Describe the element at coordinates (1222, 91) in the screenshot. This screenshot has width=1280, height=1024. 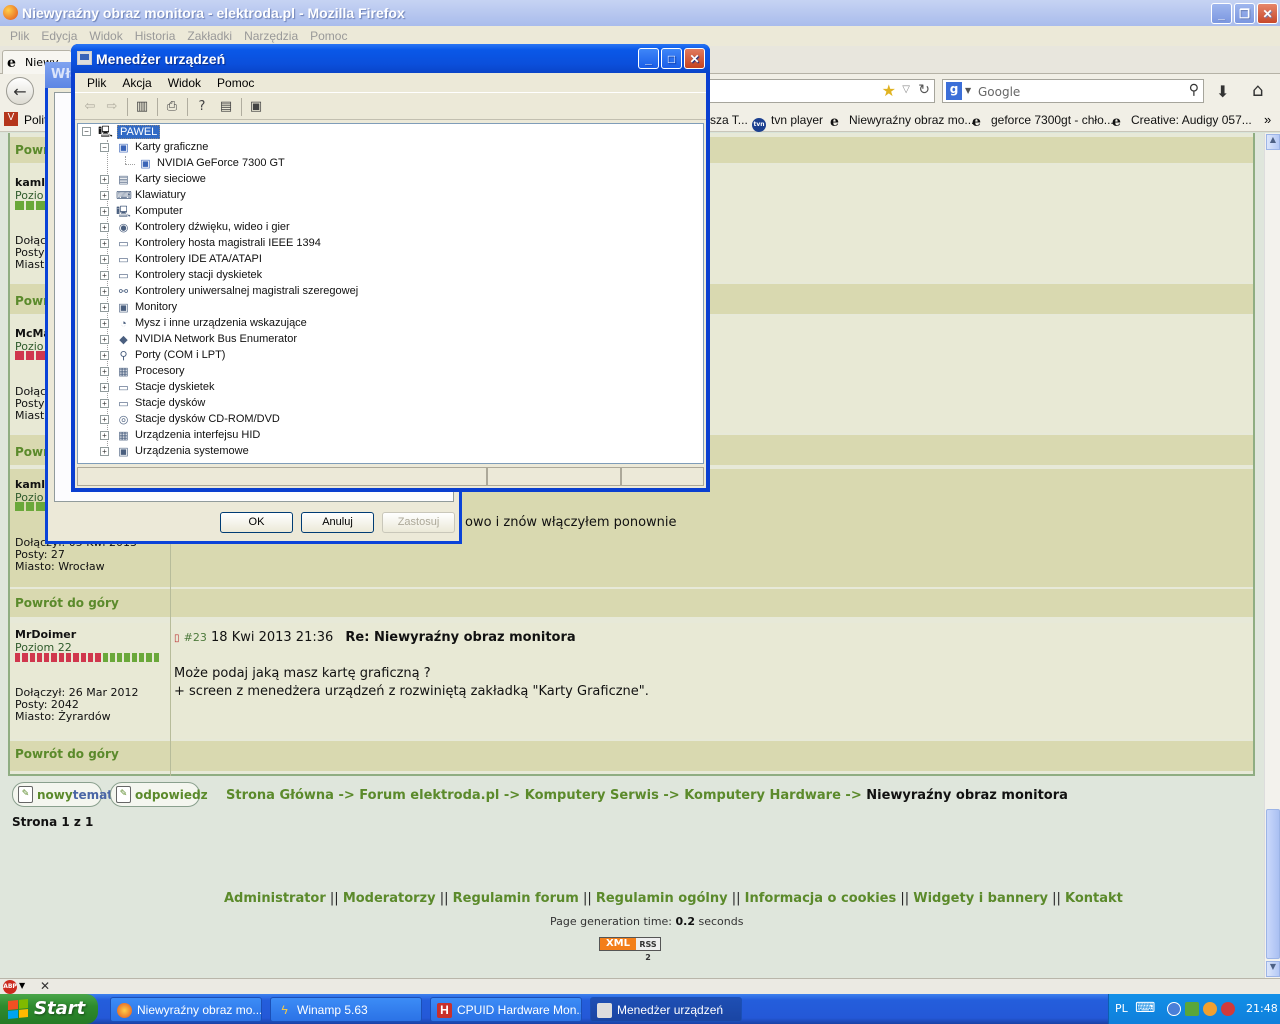
I see `downloads-icon: ⬇` at that location.